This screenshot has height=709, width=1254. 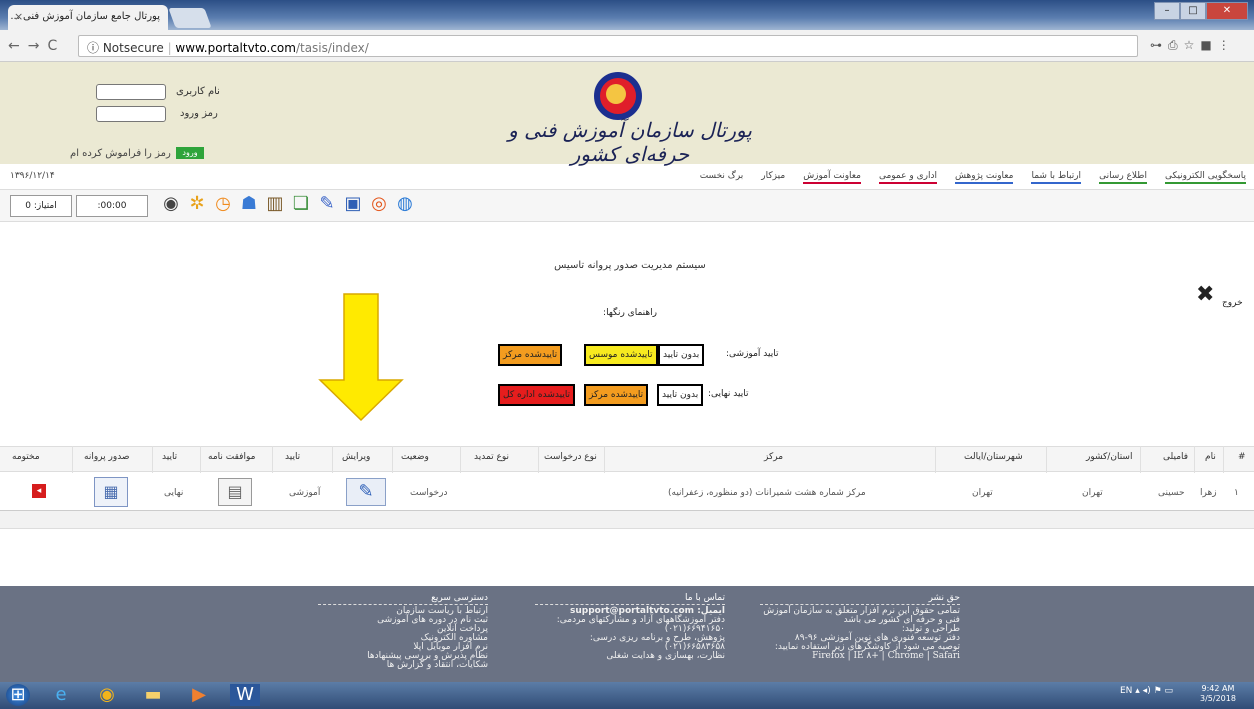 What do you see at coordinates (616, 395) in the screenshot?
I see `legend-final-center: تاییدشده مرکز` at bounding box center [616, 395].